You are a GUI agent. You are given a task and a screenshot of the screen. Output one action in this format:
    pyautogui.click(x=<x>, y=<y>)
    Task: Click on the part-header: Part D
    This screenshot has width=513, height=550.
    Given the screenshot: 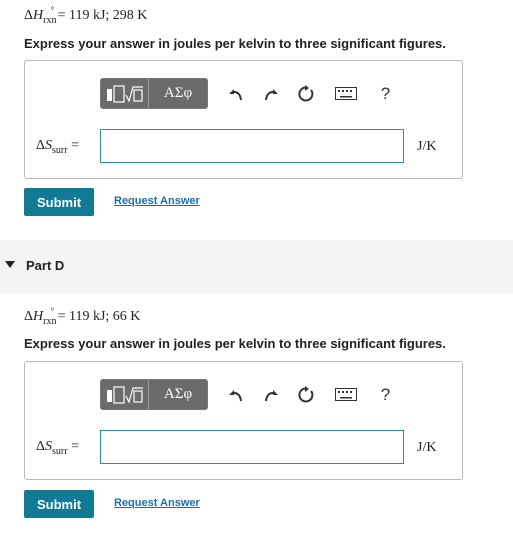 What is the action you would take?
    pyautogui.click(x=256, y=266)
    